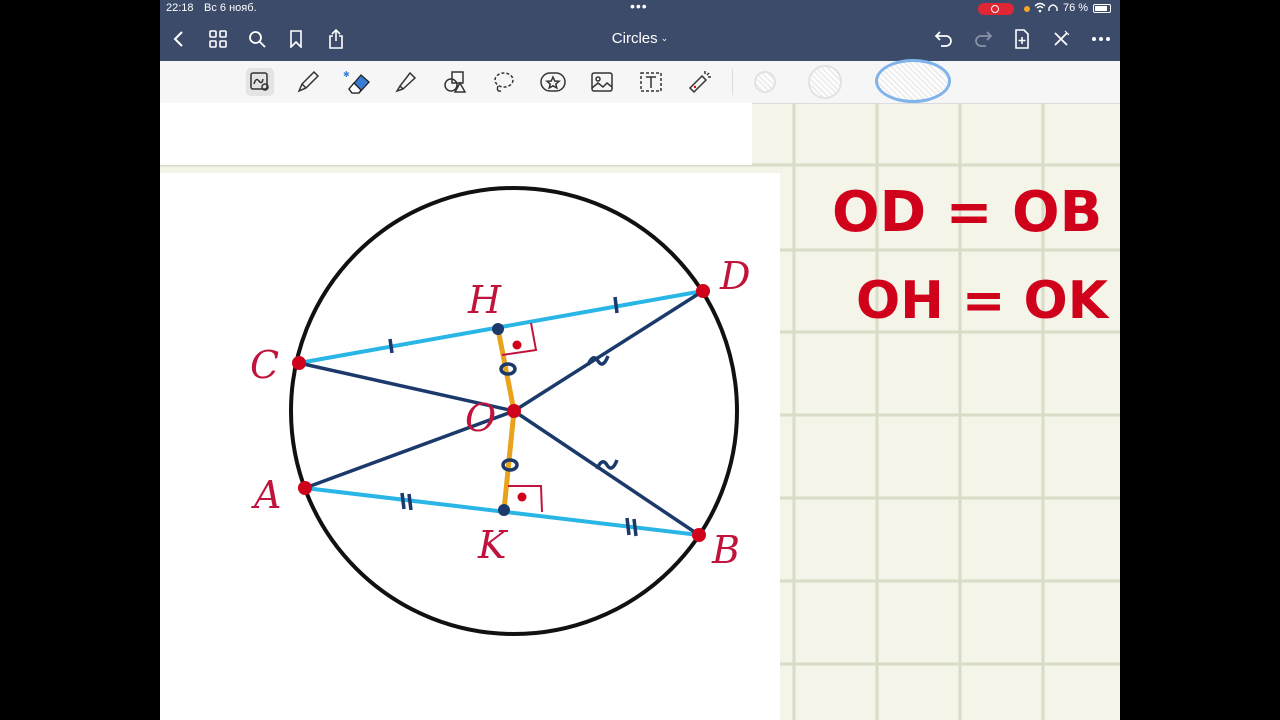 The image size is (1280, 720). I want to click on label-b: B, so click(725, 550).